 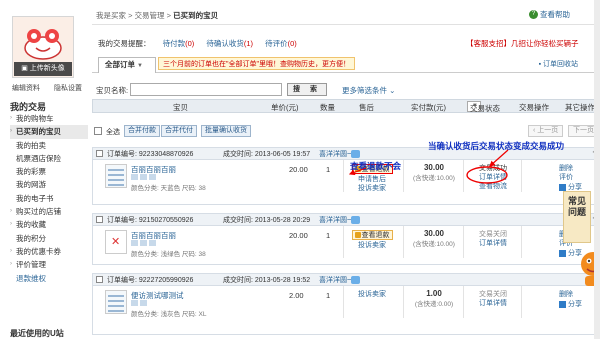 I want to click on quantity: 1, so click(x=328, y=235).